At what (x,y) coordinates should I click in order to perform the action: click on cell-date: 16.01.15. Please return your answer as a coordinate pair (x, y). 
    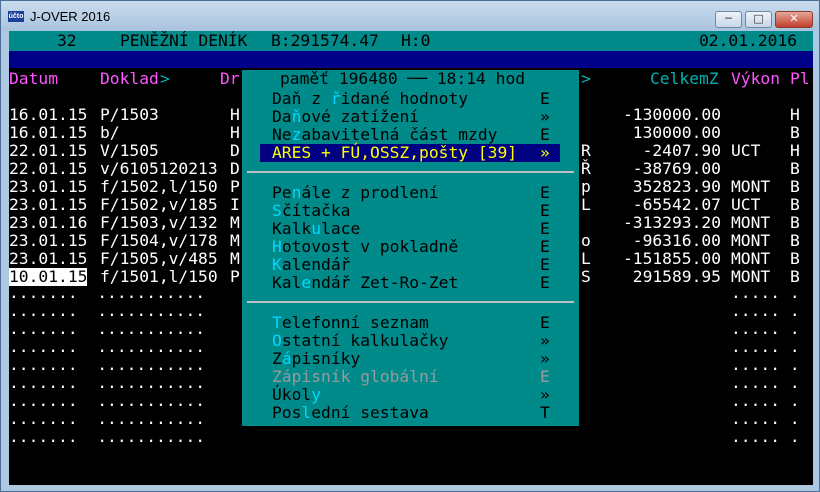
    Looking at the image, I should click on (48, 114).